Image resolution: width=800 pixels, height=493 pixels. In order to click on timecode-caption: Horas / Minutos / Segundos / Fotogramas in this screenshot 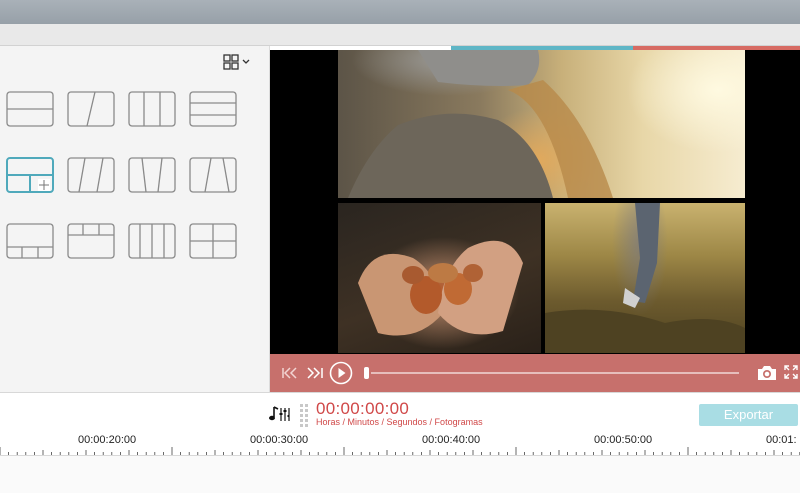, I will do `click(399, 422)`.